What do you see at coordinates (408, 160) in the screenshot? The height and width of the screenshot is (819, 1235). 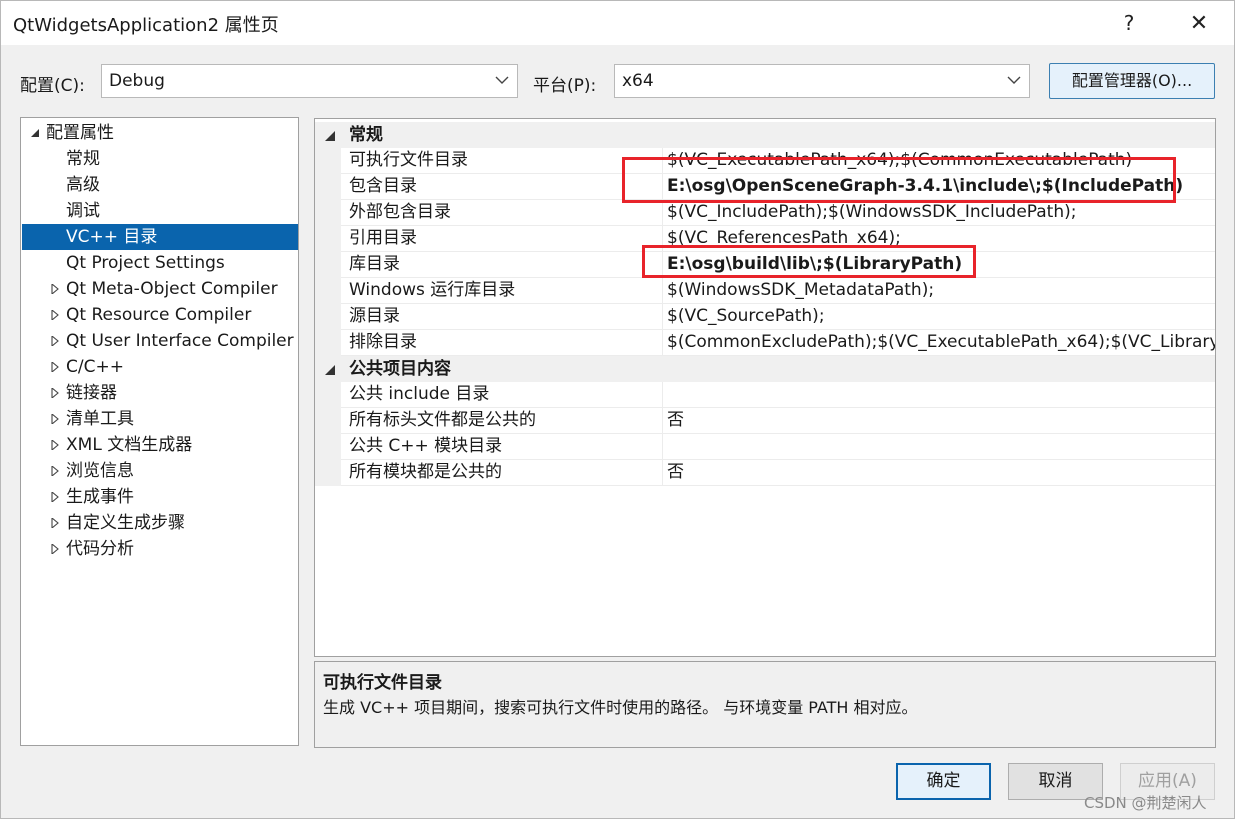 I see `property-name: 可执行文件目录` at bounding box center [408, 160].